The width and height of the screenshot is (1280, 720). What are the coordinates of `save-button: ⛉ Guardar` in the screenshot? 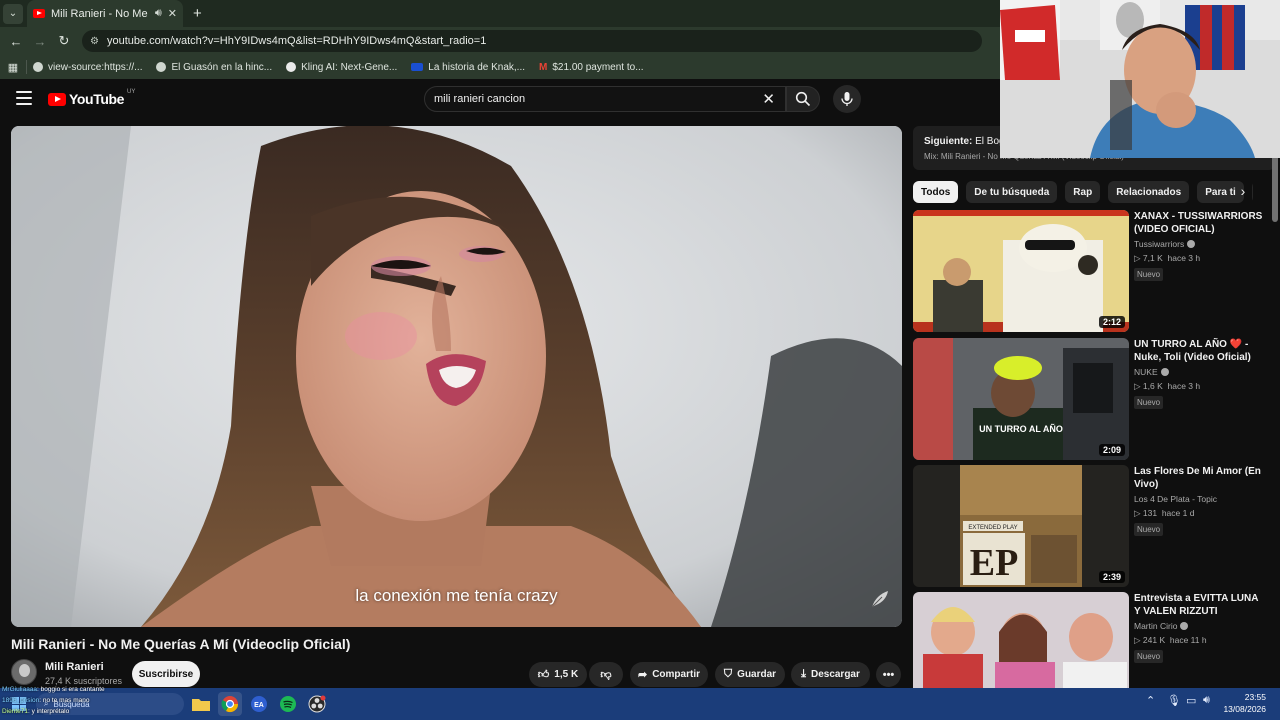 It's located at (750, 674).